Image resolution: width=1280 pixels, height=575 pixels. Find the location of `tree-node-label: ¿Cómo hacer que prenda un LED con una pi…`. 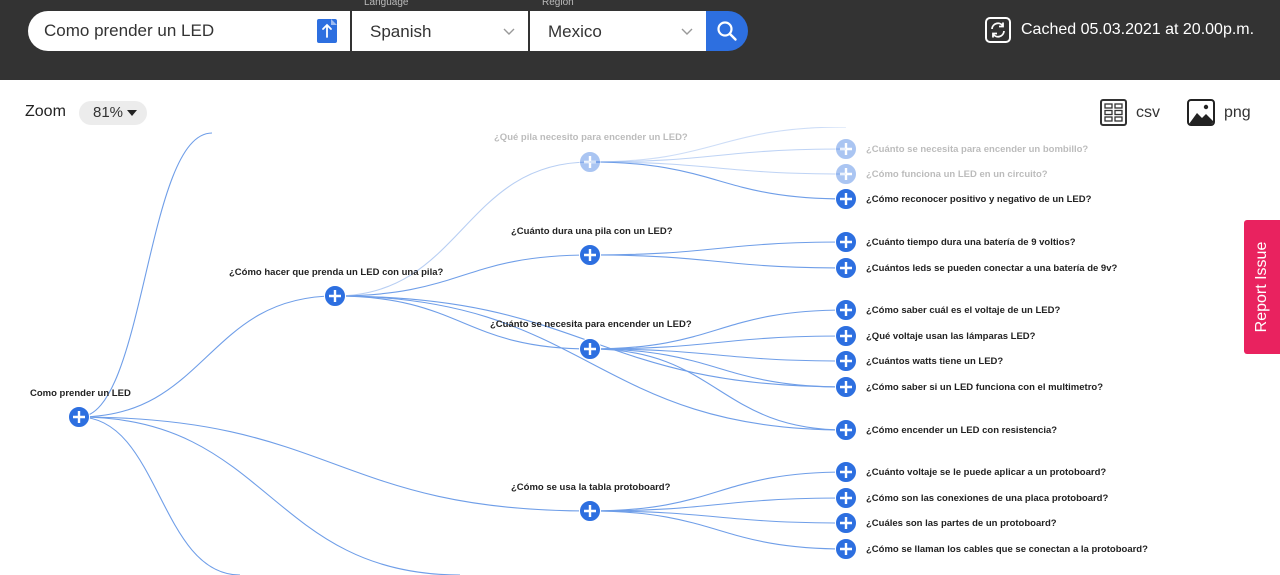

tree-node-label: ¿Cómo hacer que prenda un LED con una pi… is located at coordinates (336, 272).